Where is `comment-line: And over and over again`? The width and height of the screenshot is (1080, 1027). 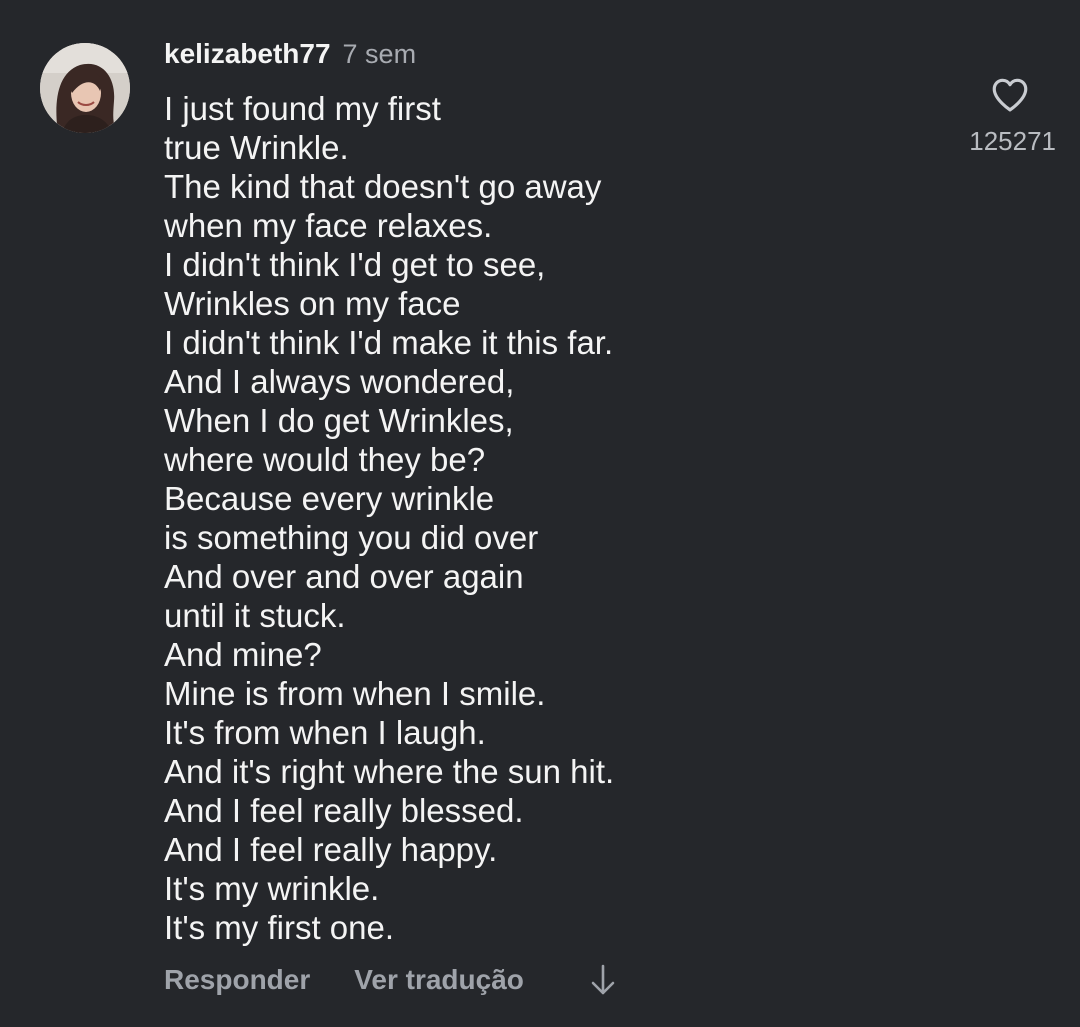 comment-line: And over and over again is located at coordinates (344, 576).